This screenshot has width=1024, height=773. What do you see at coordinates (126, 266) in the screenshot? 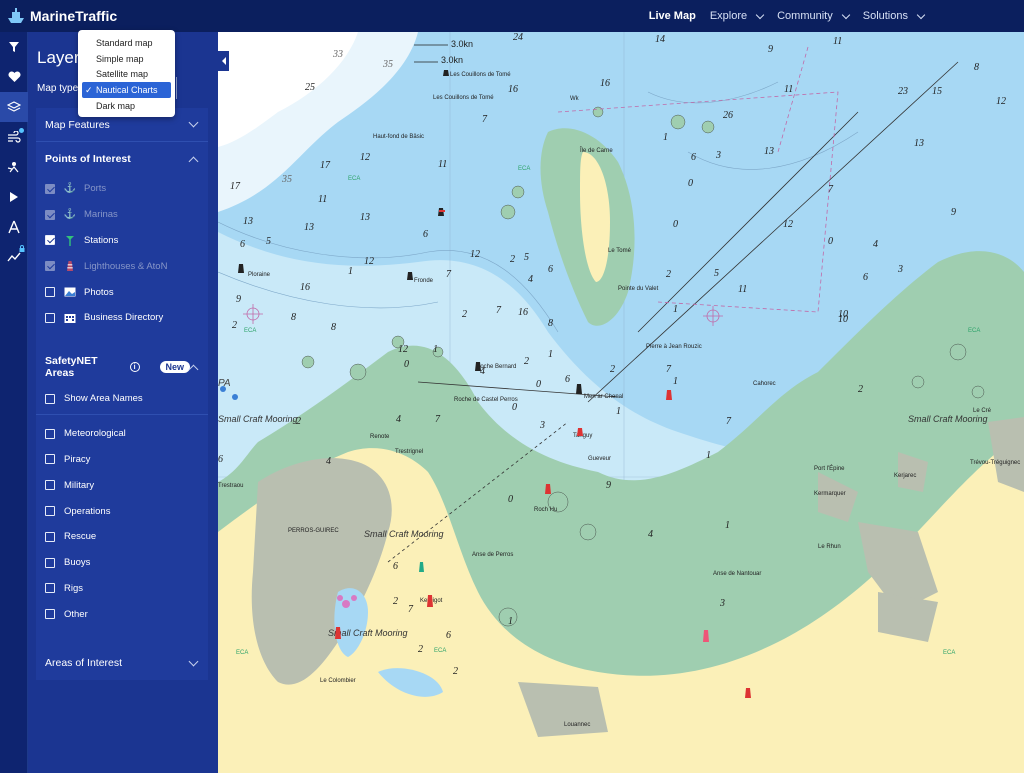
I see `lighthouses-label: Lighthouses & AtoN` at bounding box center [126, 266].